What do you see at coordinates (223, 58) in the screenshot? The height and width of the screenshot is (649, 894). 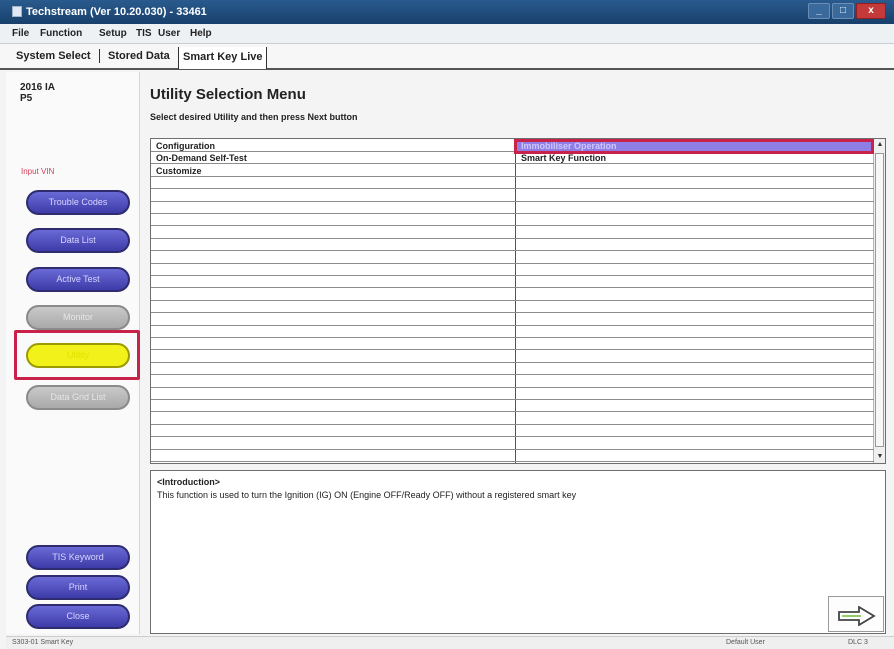 I see `tab-smart-key-live: Smart Key Live` at bounding box center [223, 58].